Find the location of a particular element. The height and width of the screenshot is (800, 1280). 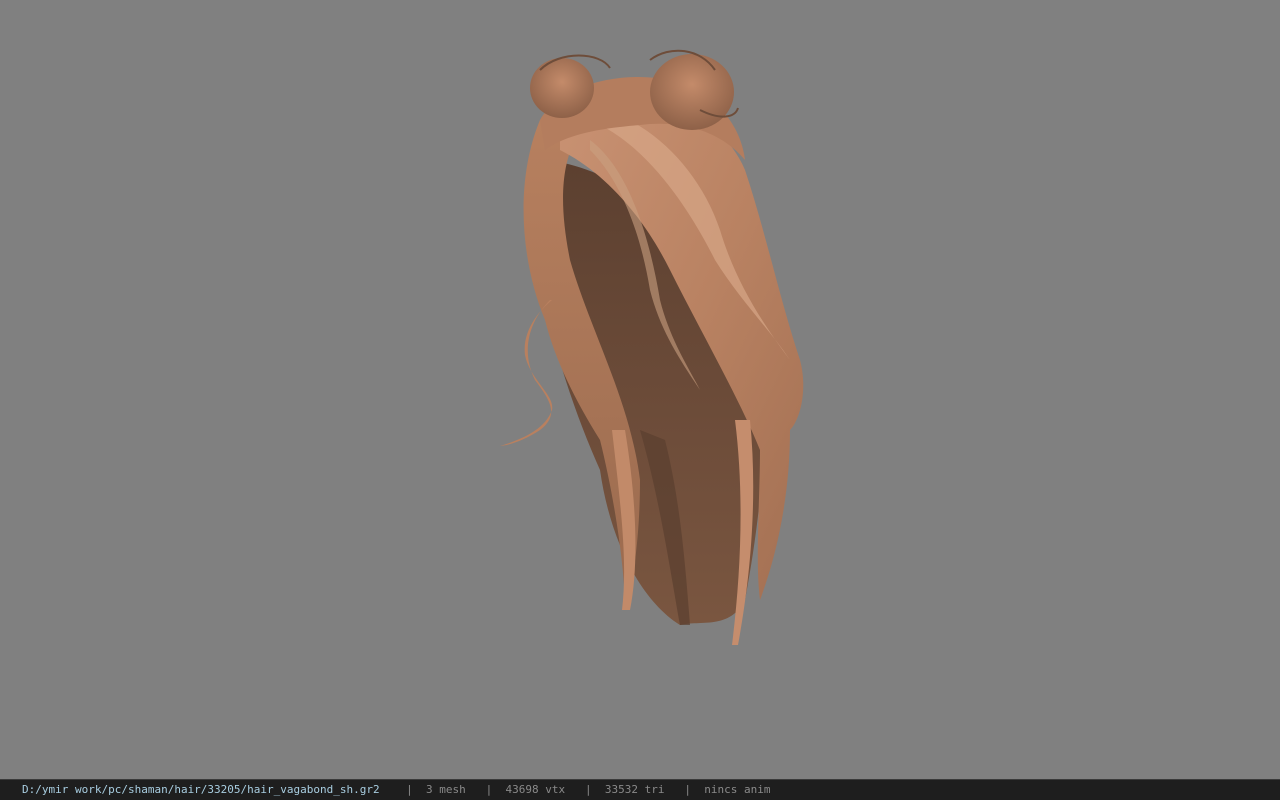

triangle-count-label: 33532 tri is located at coordinates (634, 789).